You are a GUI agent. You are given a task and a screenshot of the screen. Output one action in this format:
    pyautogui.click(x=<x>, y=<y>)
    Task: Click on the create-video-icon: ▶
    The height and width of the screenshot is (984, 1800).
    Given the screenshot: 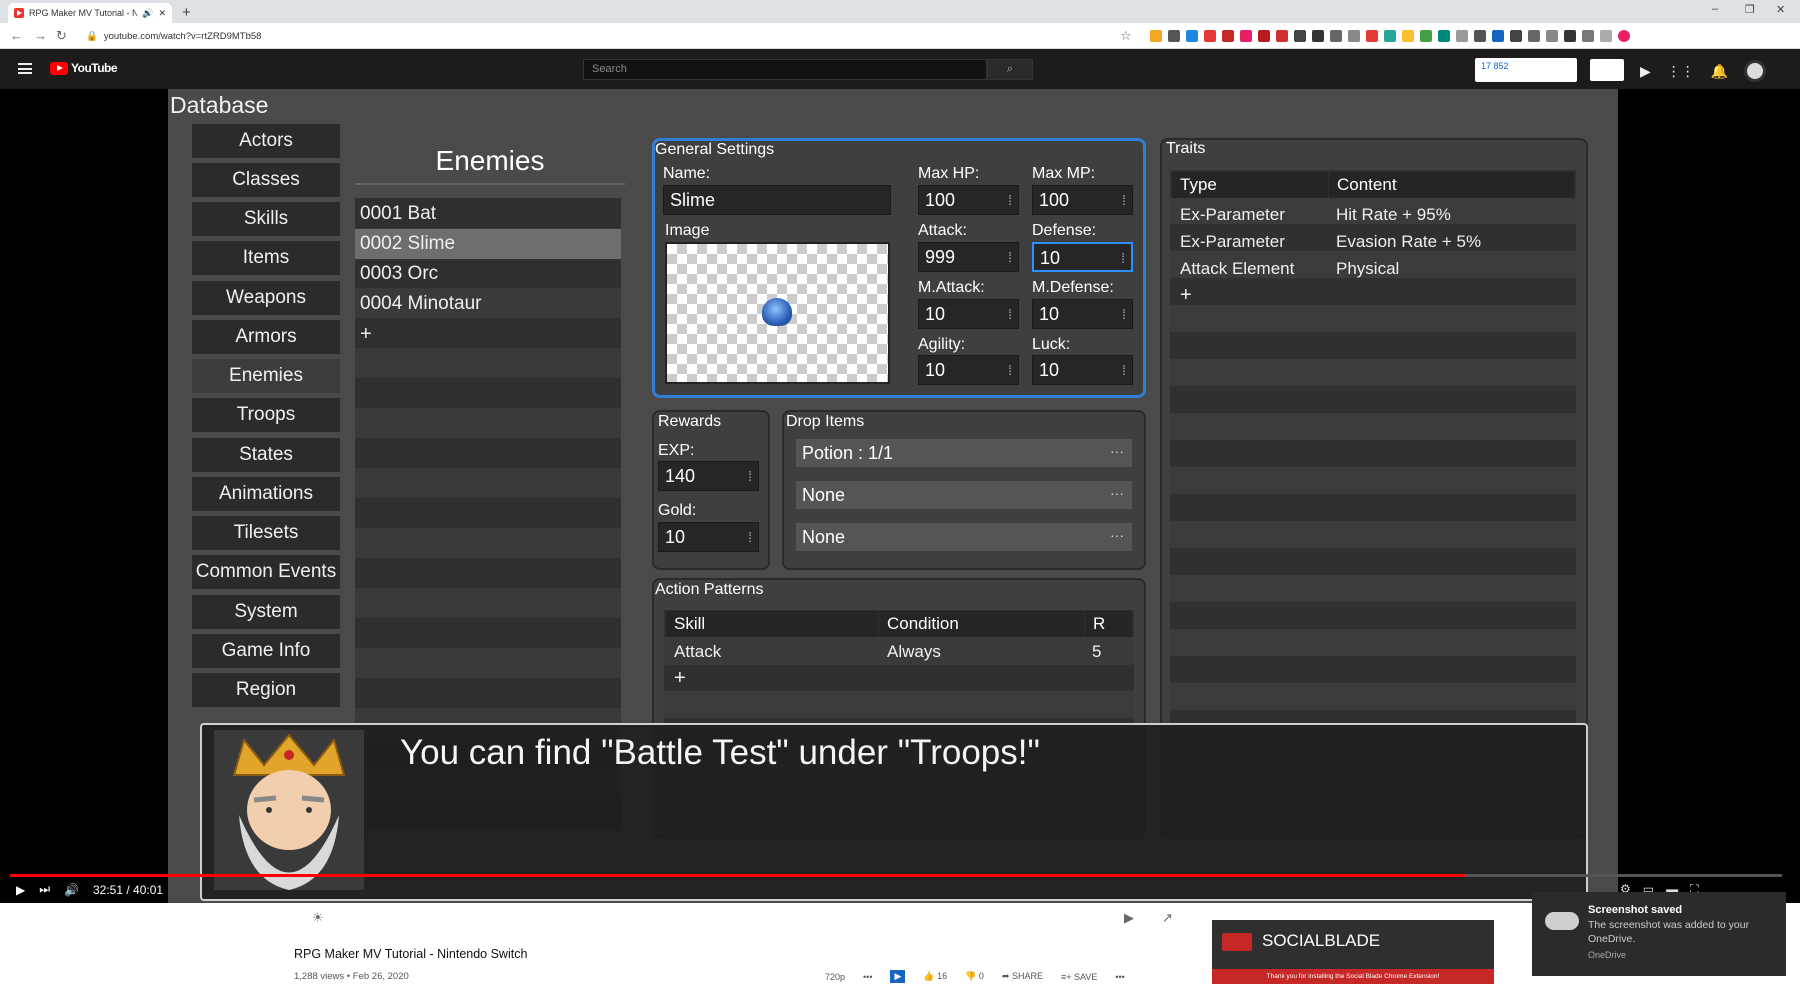 What is the action you would take?
    pyautogui.click(x=1645, y=71)
    